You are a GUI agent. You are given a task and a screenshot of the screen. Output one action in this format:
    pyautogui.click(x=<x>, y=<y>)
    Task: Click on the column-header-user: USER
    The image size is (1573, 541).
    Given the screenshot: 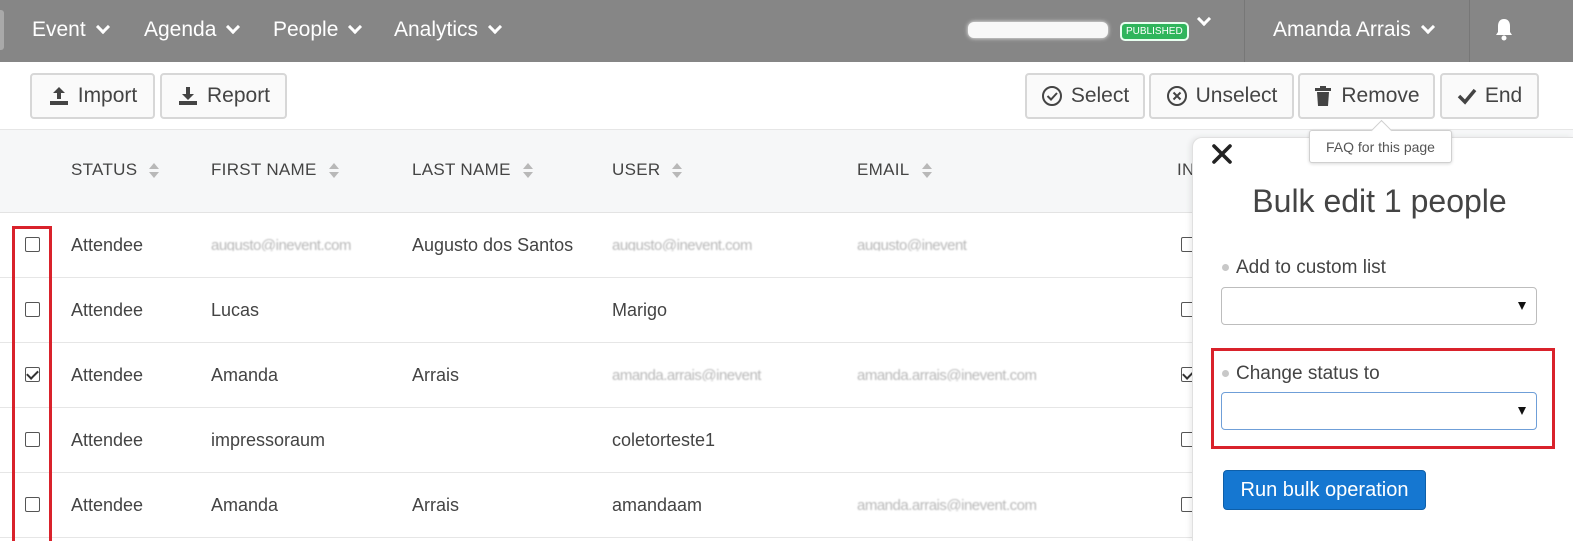 What is the action you would take?
    pyautogui.click(x=647, y=170)
    